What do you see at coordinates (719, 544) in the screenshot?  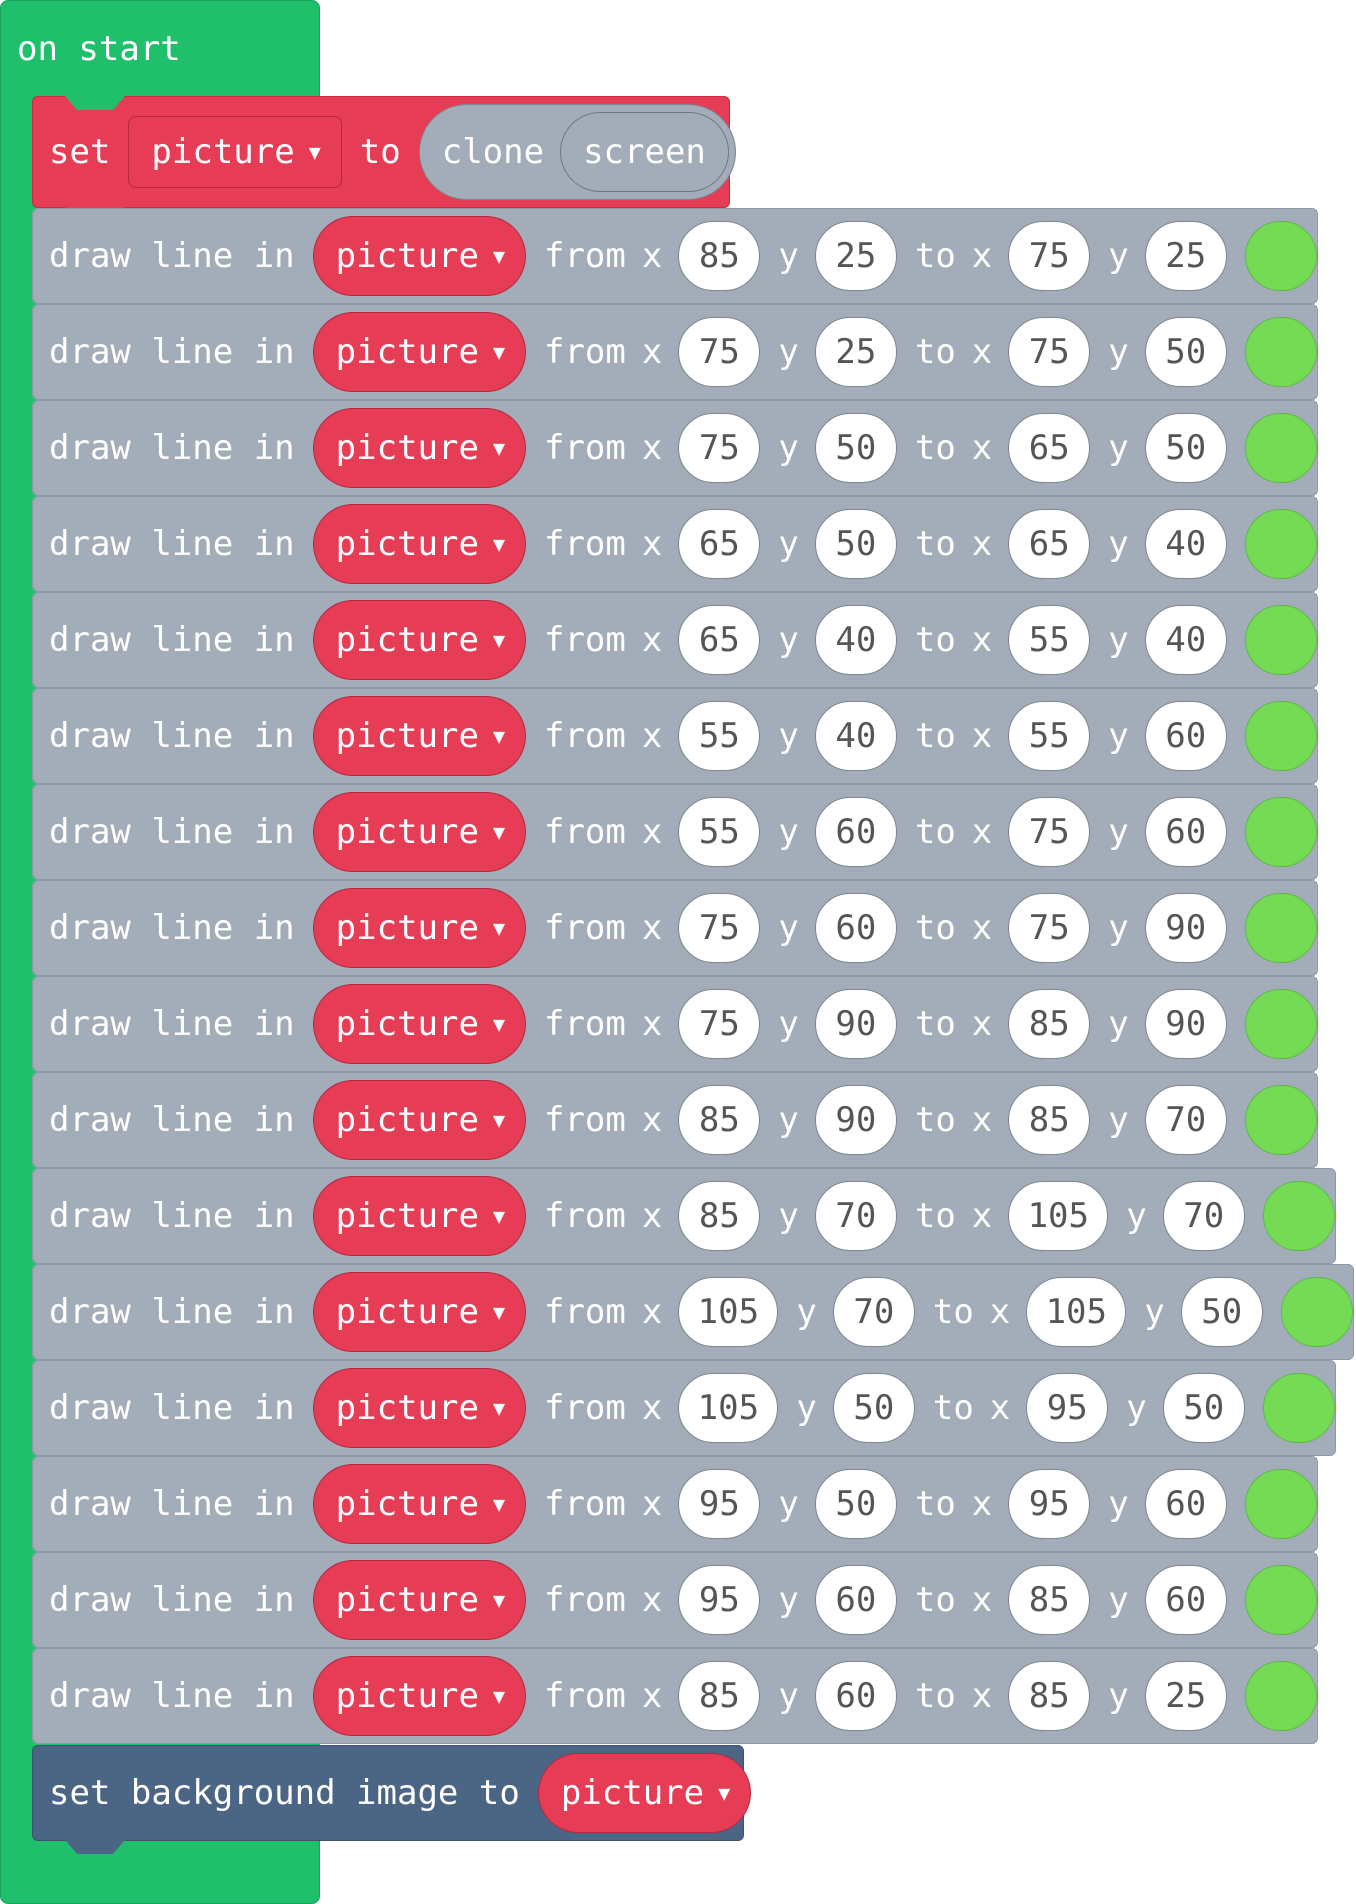 I see `x1-input: 65` at bounding box center [719, 544].